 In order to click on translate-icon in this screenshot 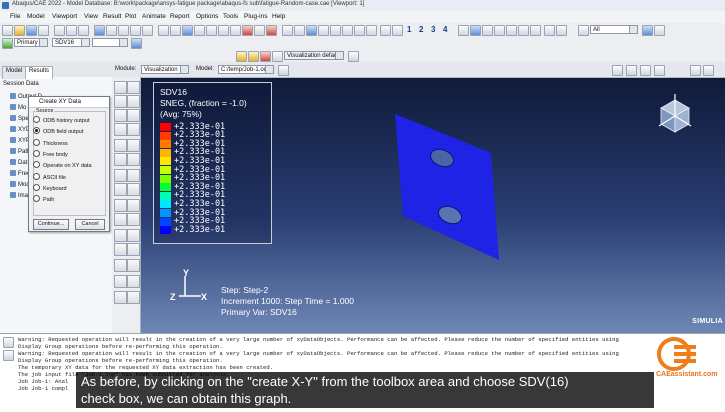, I will do `click(120, 281)`.